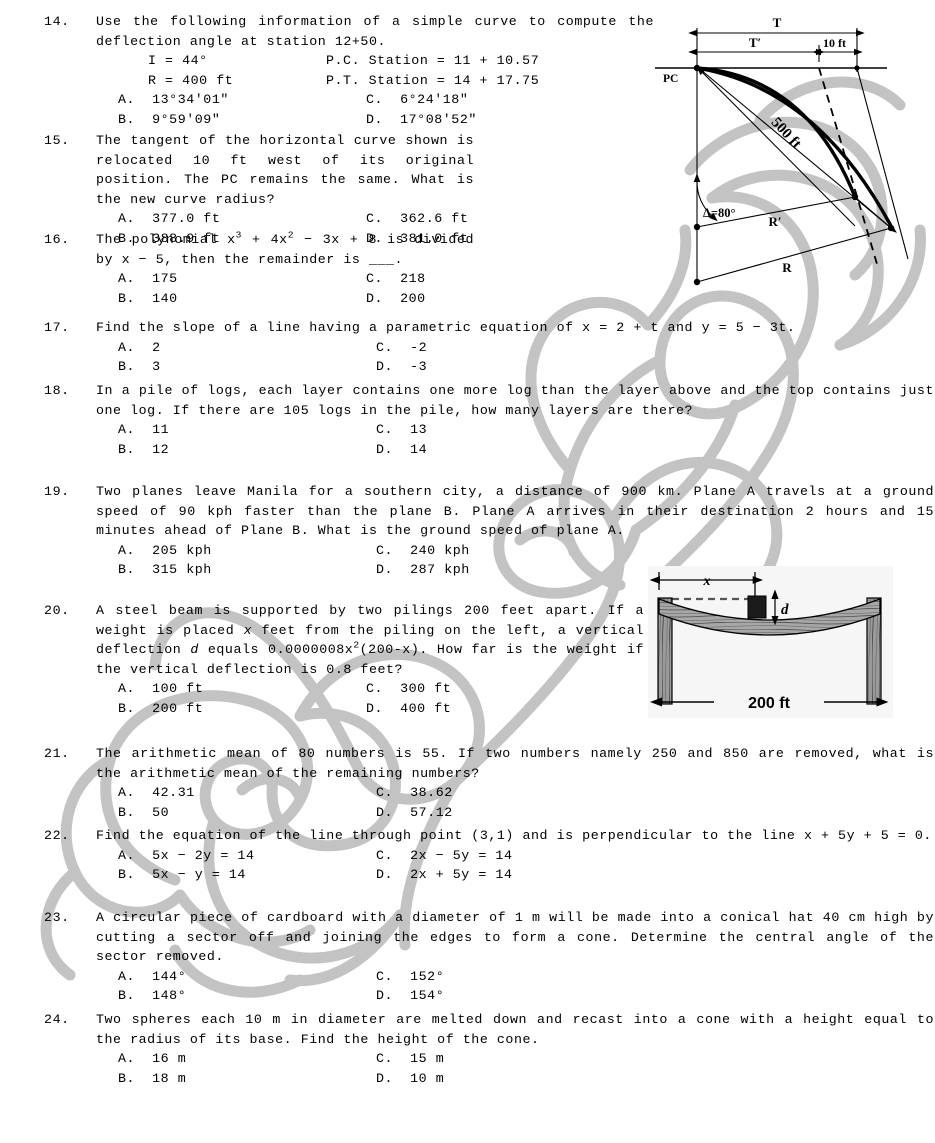 This screenshot has width=935, height=1143. Describe the element at coordinates (655, 793) in the screenshot. I see `choice-c: C. 38.62` at that location.